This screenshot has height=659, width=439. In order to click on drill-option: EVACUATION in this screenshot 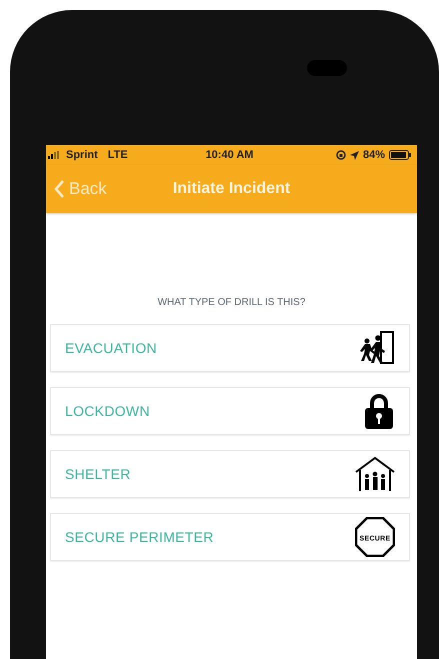, I will do `click(230, 348)`.